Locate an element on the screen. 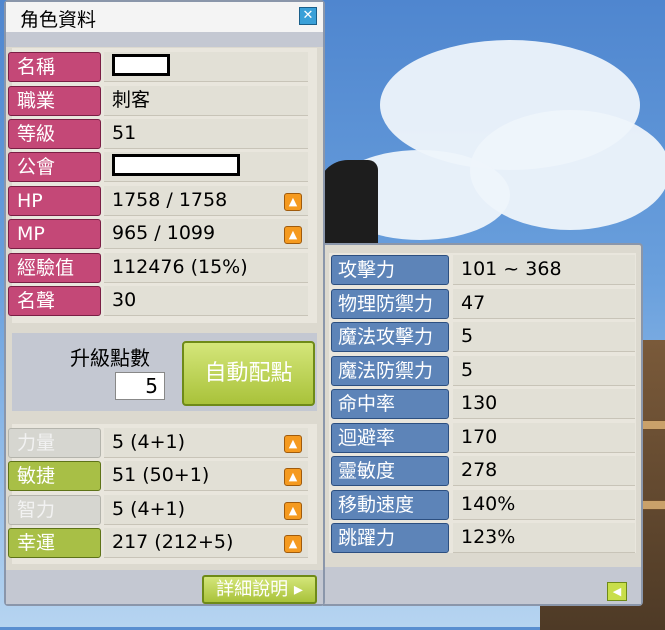 The height and width of the screenshot is (630, 665). title-bar: 角色資料 ✕ is located at coordinates (164, 17).